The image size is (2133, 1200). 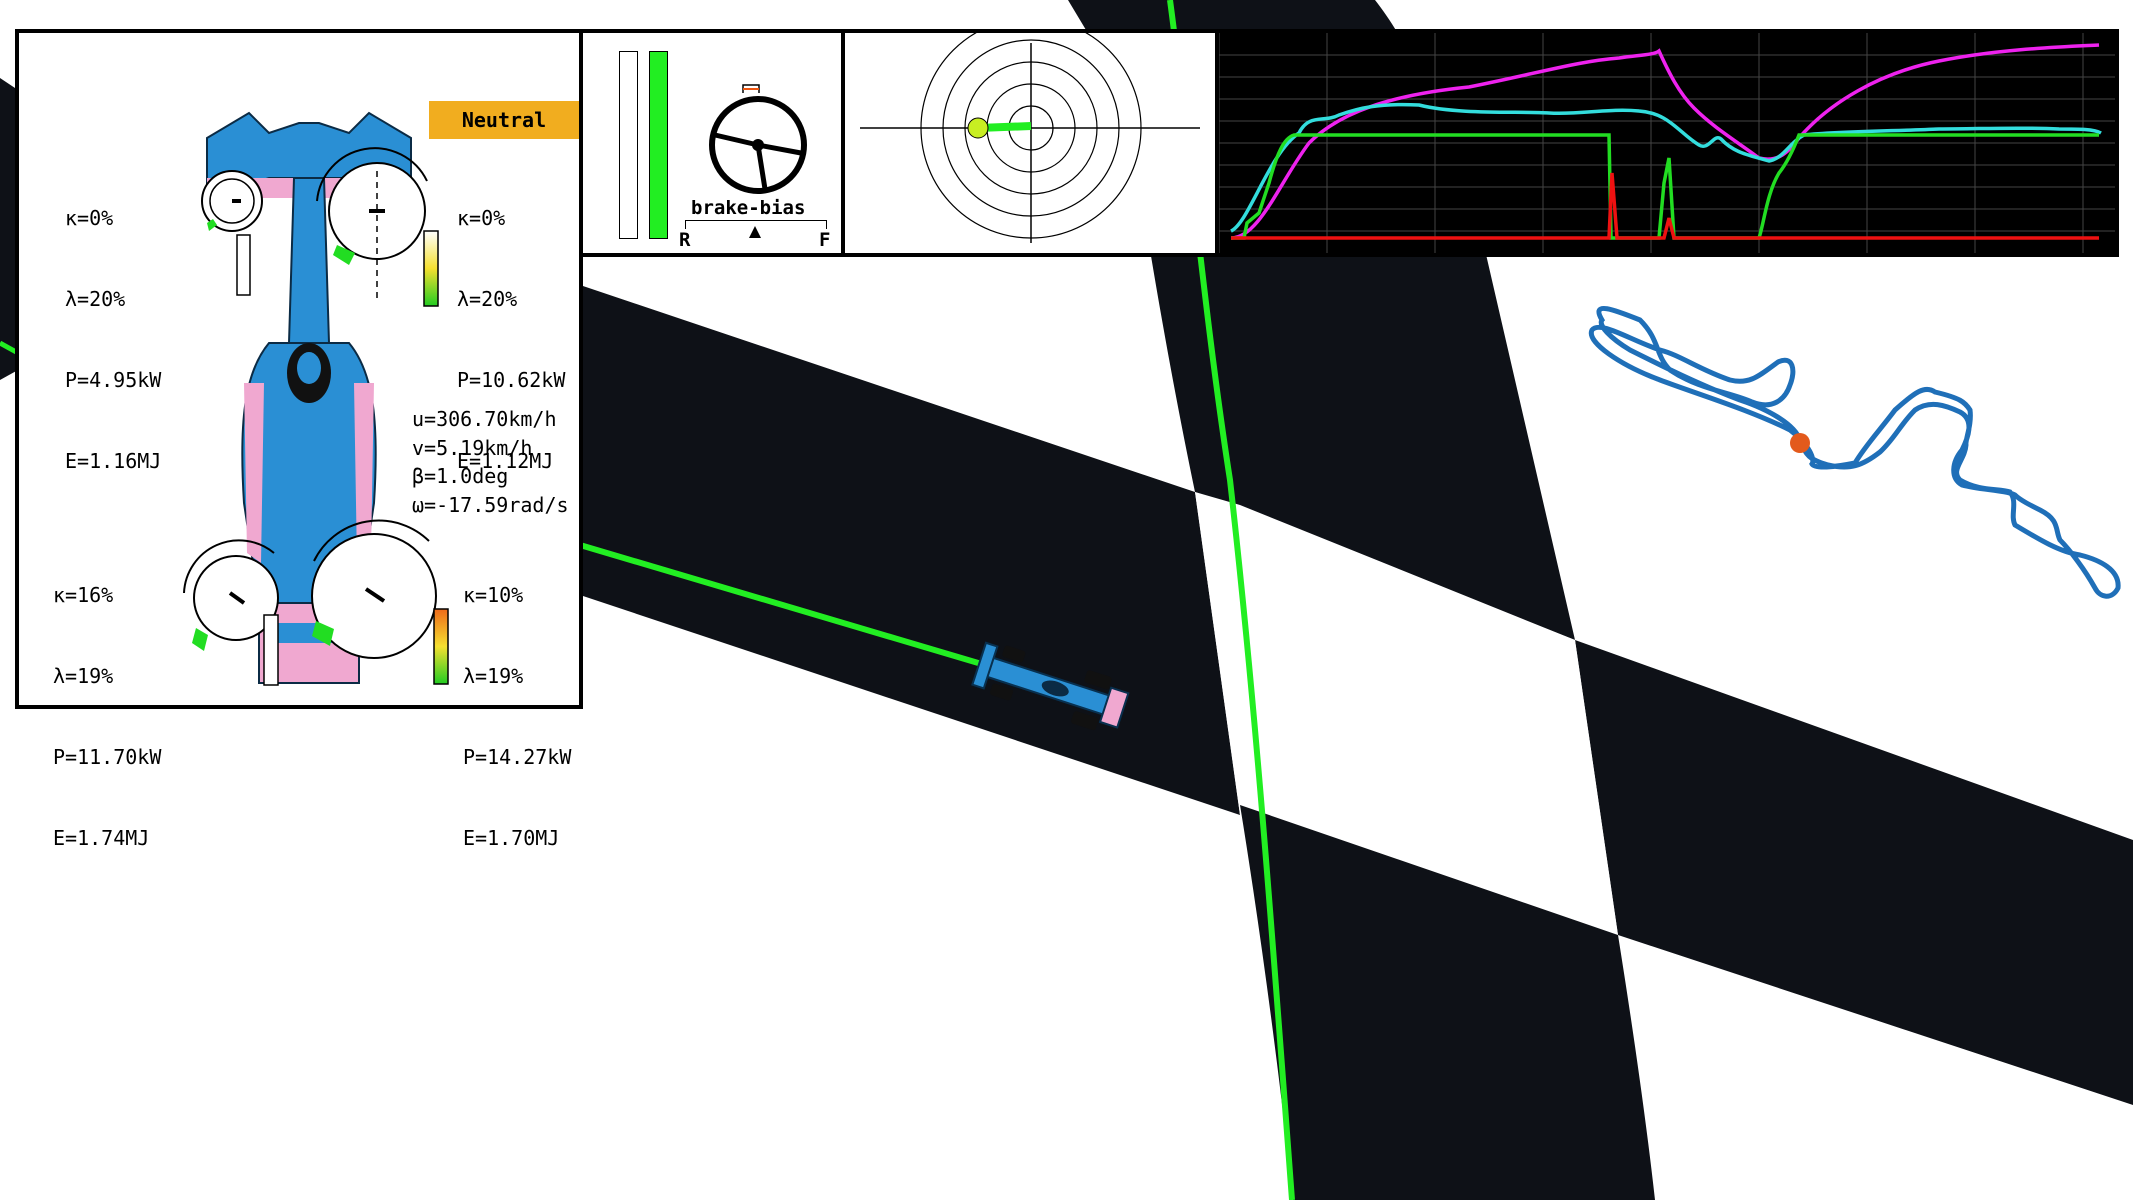 I want to click on throttle-pedal-fill, so click(x=658, y=145).